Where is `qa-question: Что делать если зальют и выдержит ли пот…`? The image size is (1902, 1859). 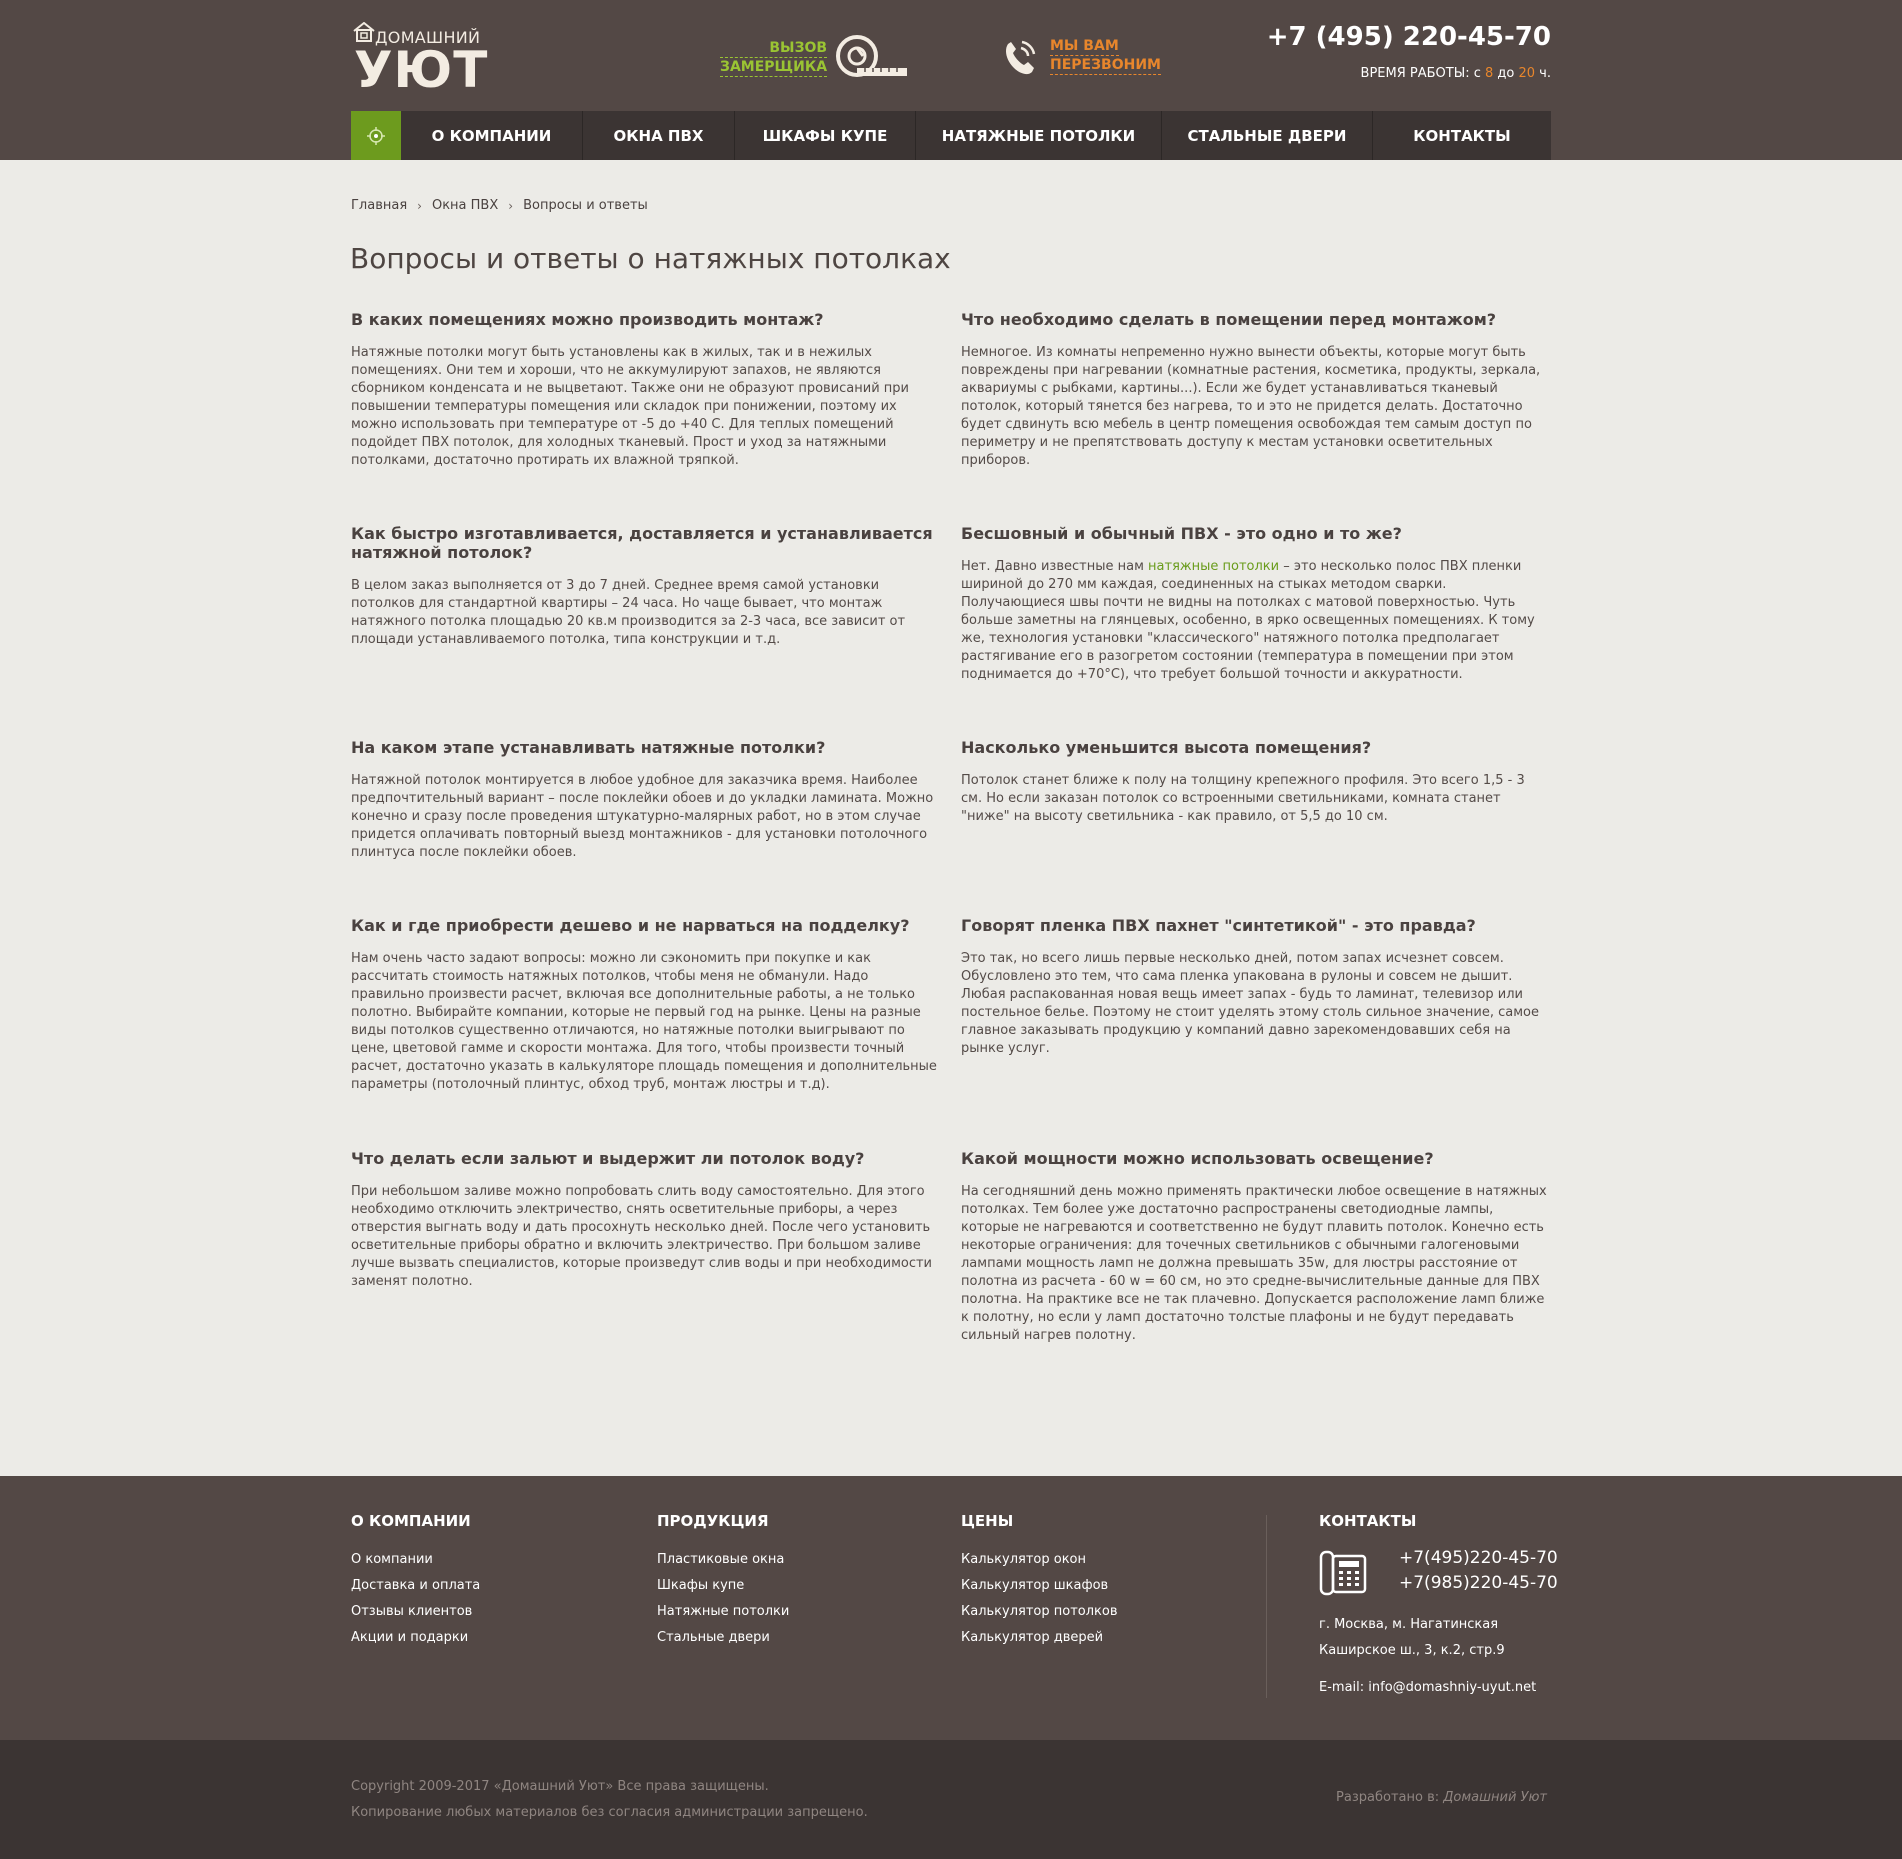 qa-question: Что делать если зальют и выдержит ли пот… is located at coordinates (608, 1158).